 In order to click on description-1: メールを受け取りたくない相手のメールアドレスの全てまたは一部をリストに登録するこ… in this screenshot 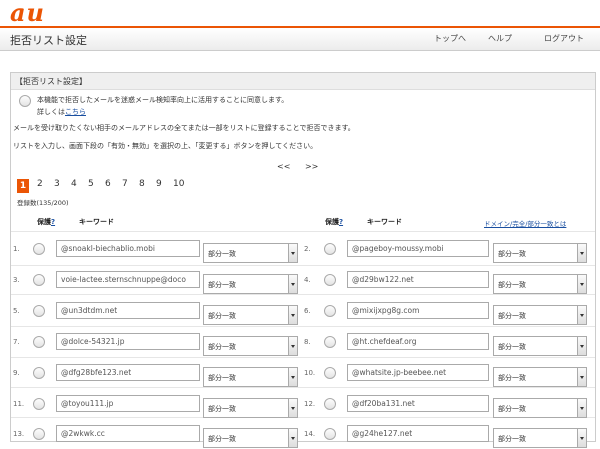, I will do `click(184, 128)`.